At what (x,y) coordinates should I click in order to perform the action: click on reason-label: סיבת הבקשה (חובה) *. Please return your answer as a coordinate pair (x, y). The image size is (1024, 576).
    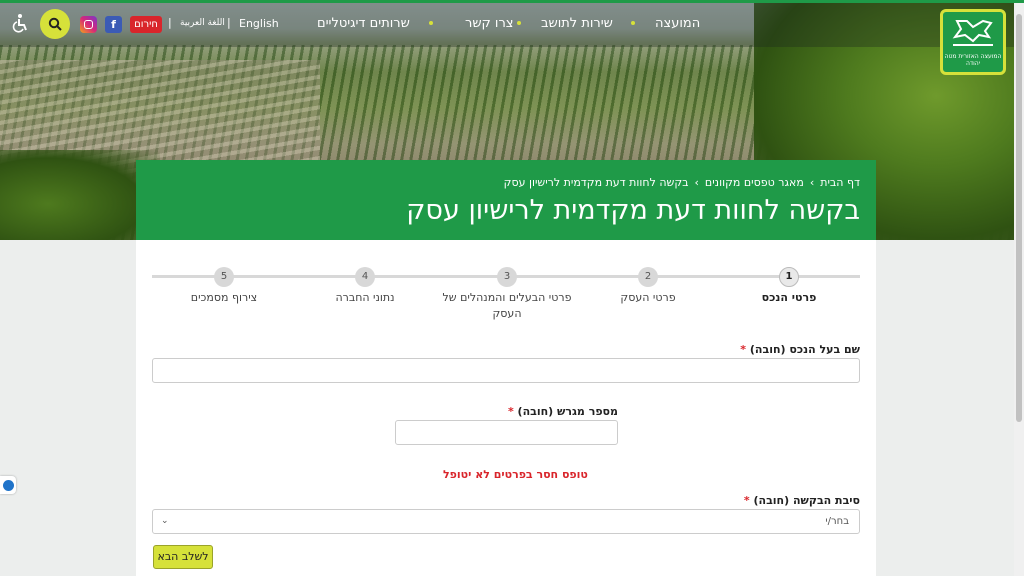
    Looking at the image, I should click on (802, 500).